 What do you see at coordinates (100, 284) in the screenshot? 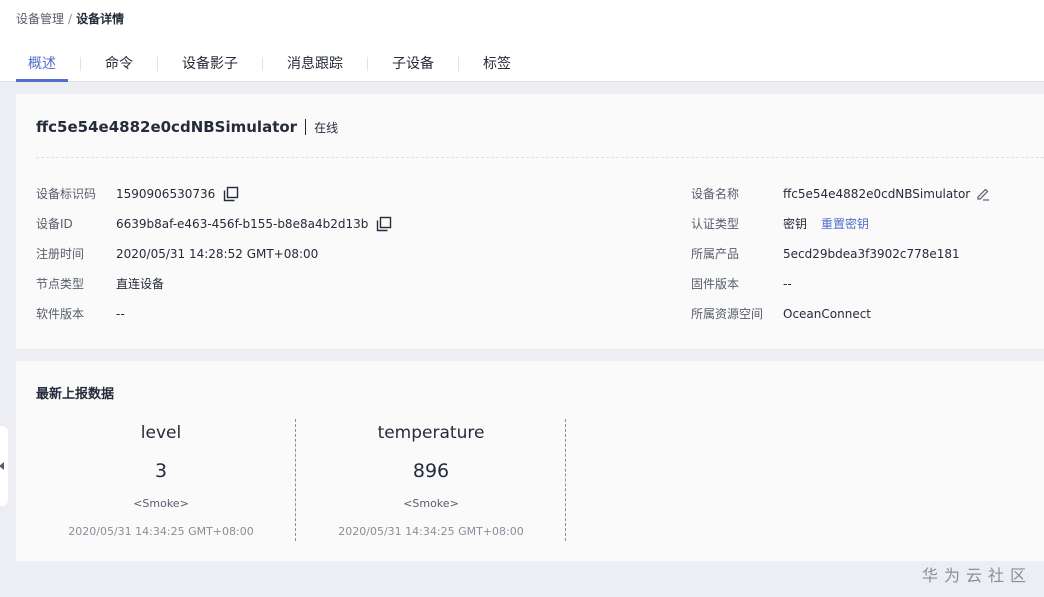
I see `info-row-node-type: 节点类型 直连设备` at bounding box center [100, 284].